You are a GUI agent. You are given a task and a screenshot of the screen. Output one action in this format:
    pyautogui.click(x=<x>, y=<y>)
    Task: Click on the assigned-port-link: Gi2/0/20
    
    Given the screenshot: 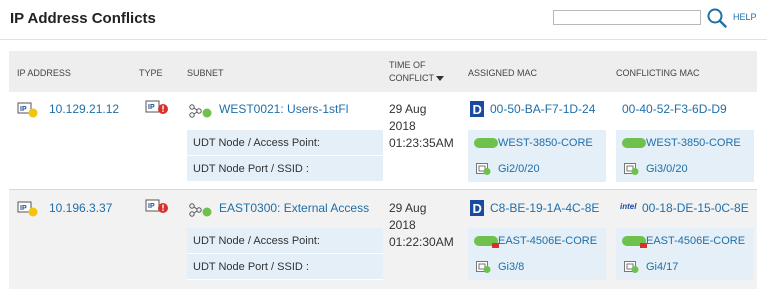 What is the action you would take?
    pyautogui.click(x=537, y=169)
    